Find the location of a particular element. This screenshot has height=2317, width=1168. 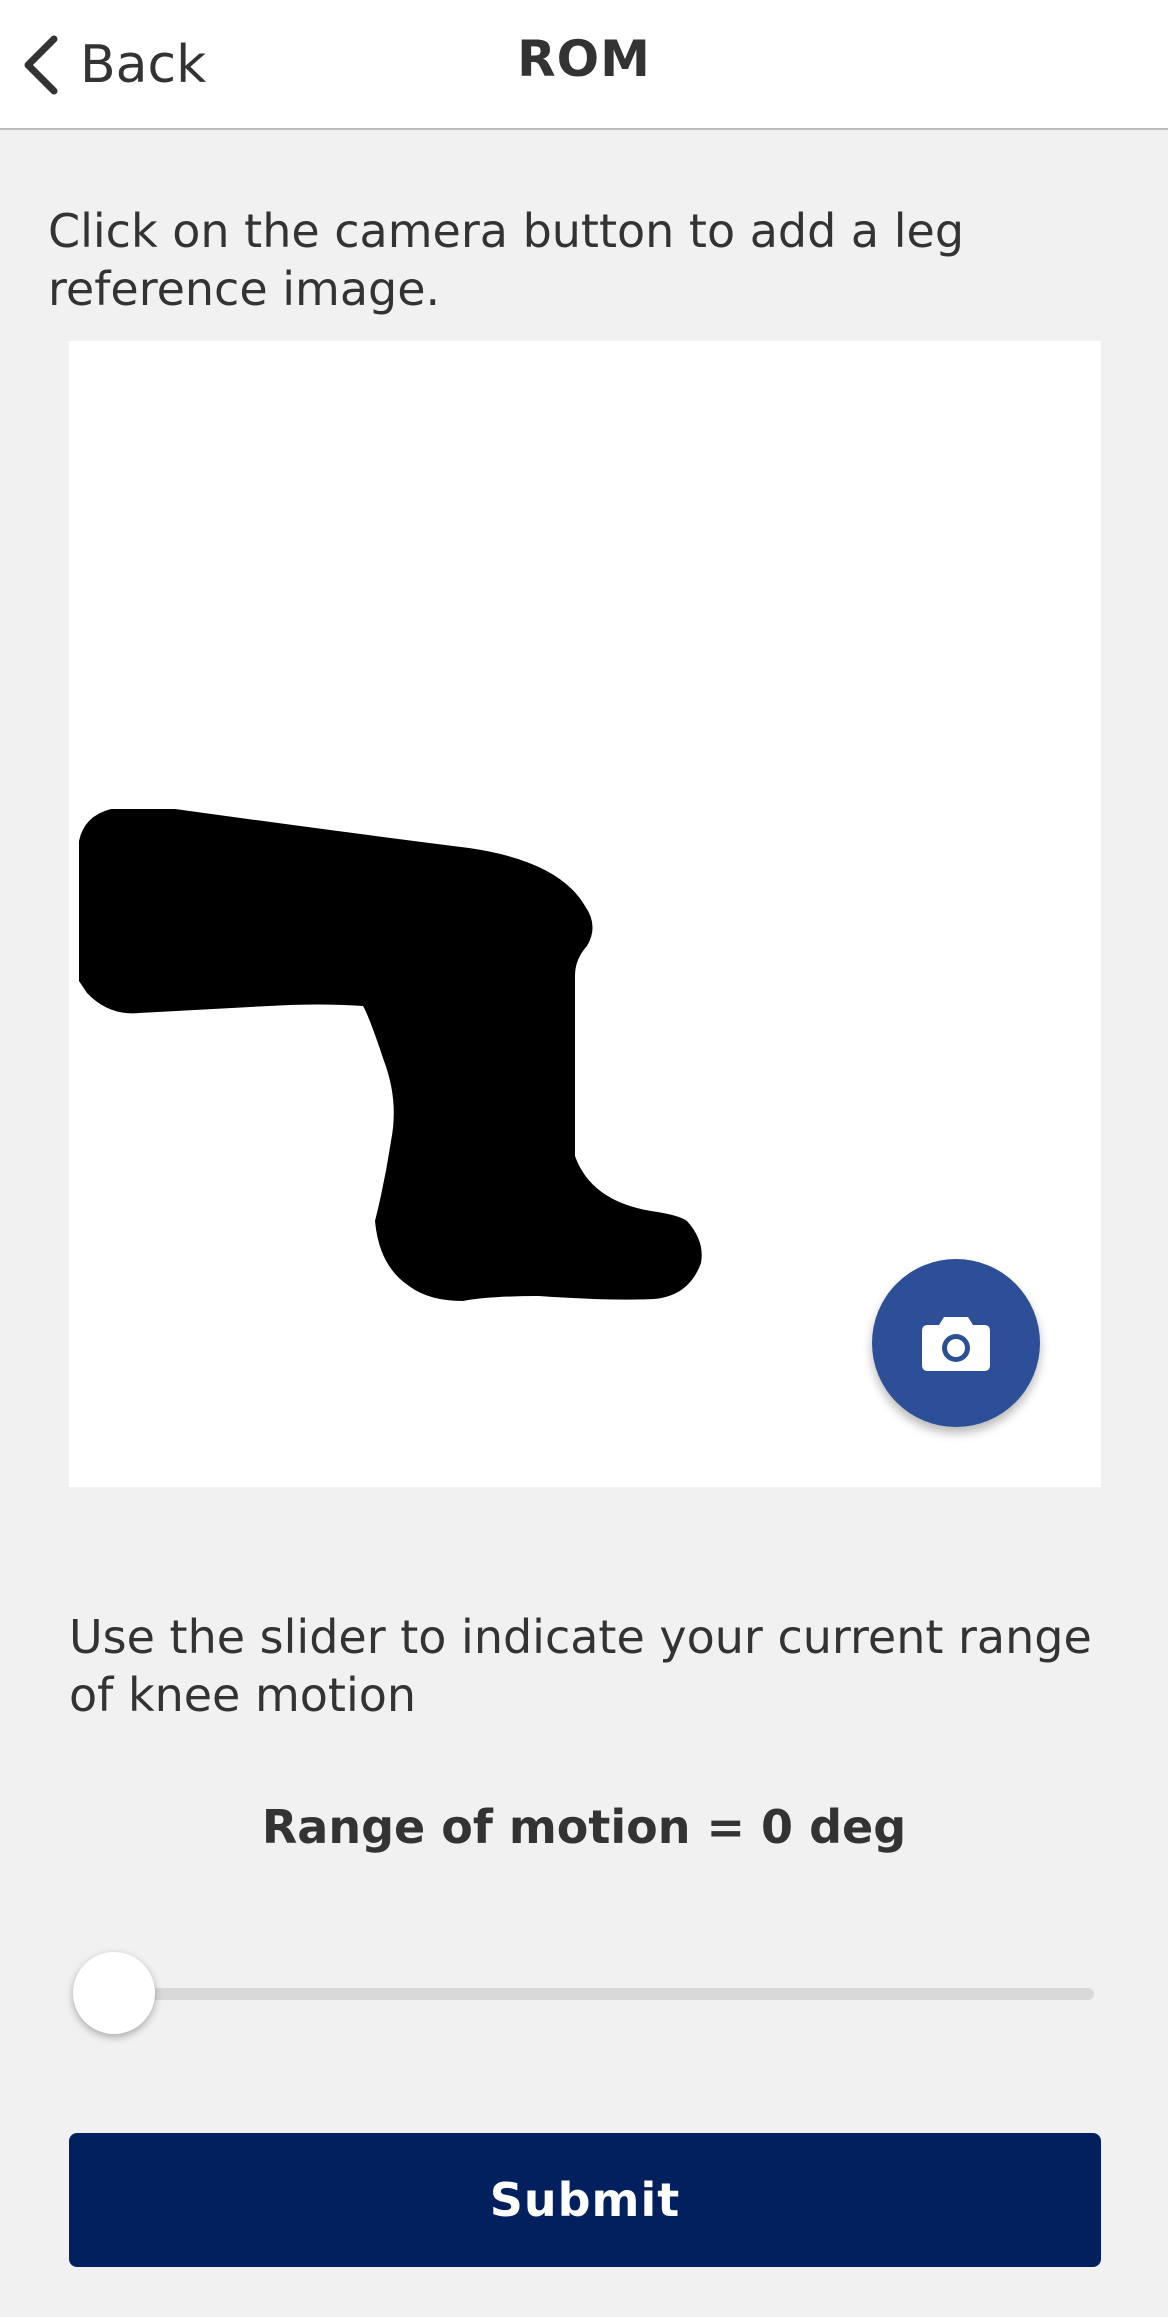

page-title: ROM is located at coordinates (584, 59).